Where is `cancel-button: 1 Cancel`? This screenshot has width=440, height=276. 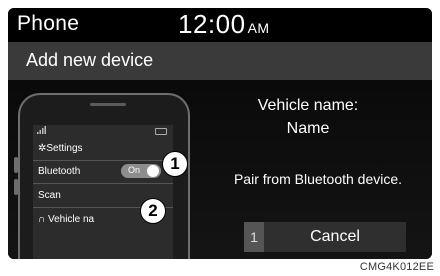 cancel-button: 1 Cancel is located at coordinates (325, 237).